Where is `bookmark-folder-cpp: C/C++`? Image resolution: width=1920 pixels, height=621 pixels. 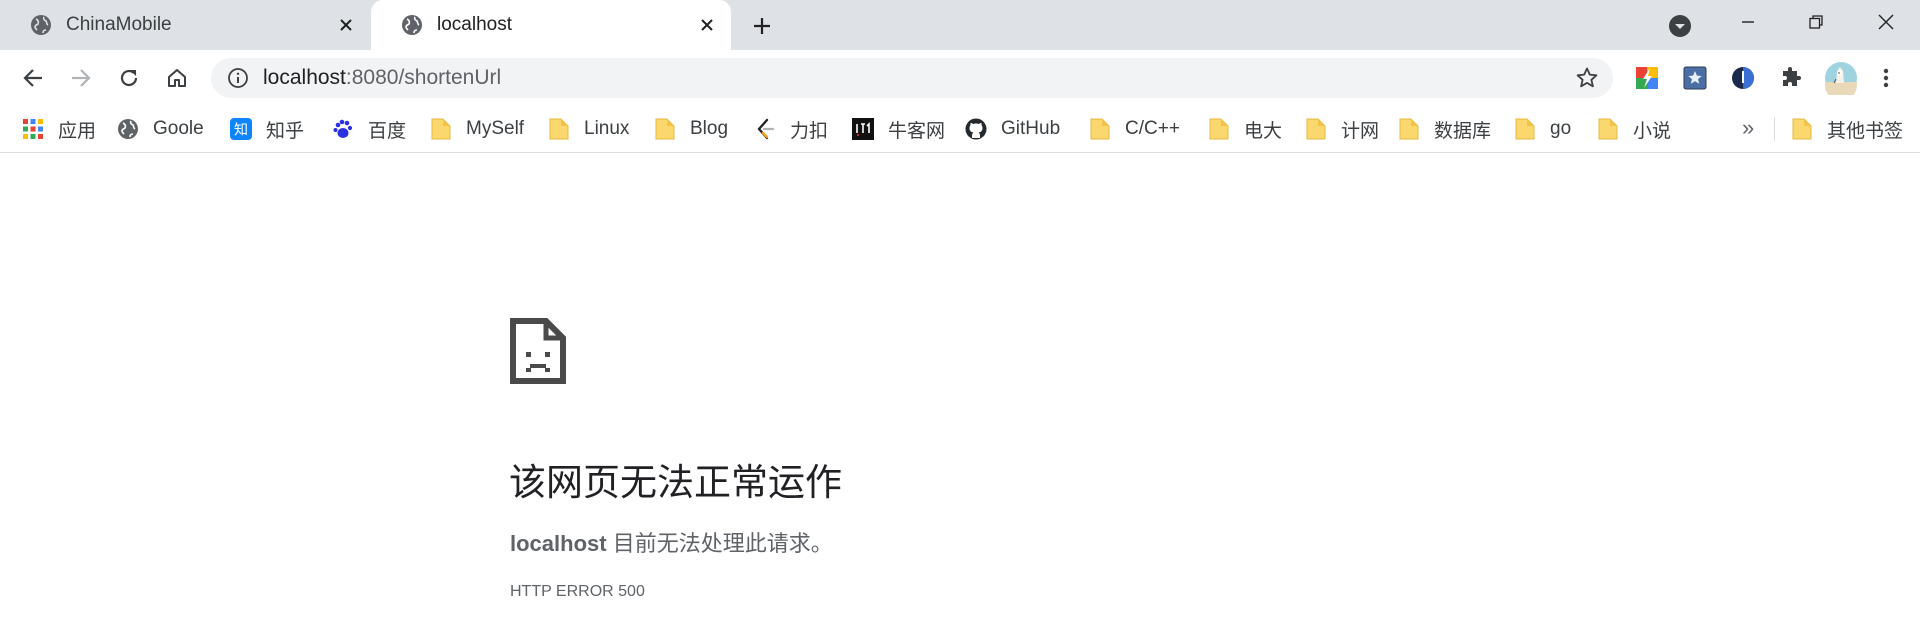
bookmark-folder-cpp: C/C++ is located at coordinates (1134, 129).